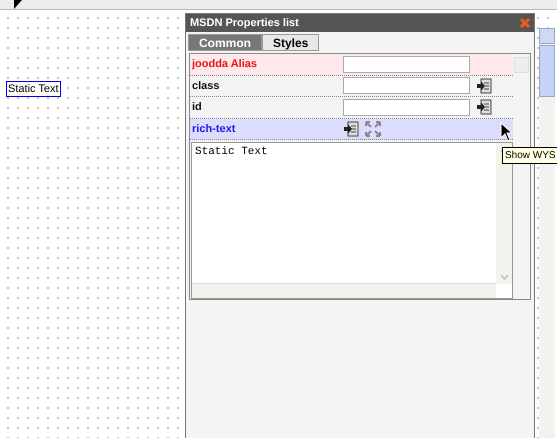 The width and height of the screenshot is (557, 438). What do you see at coordinates (225, 42) in the screenshot?
I see `tab: Common` at bounding box center [225, 42].